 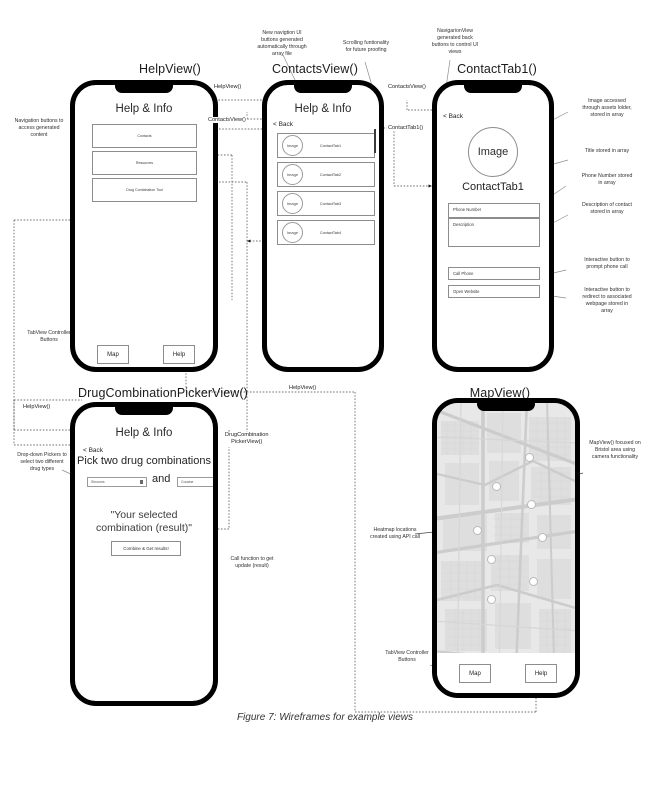 What do you see at coordinates (395, 533) in the screenshot?
I see `annotation-heatmap: Heatmap locations created using API call` at bounding box center [395, 533].